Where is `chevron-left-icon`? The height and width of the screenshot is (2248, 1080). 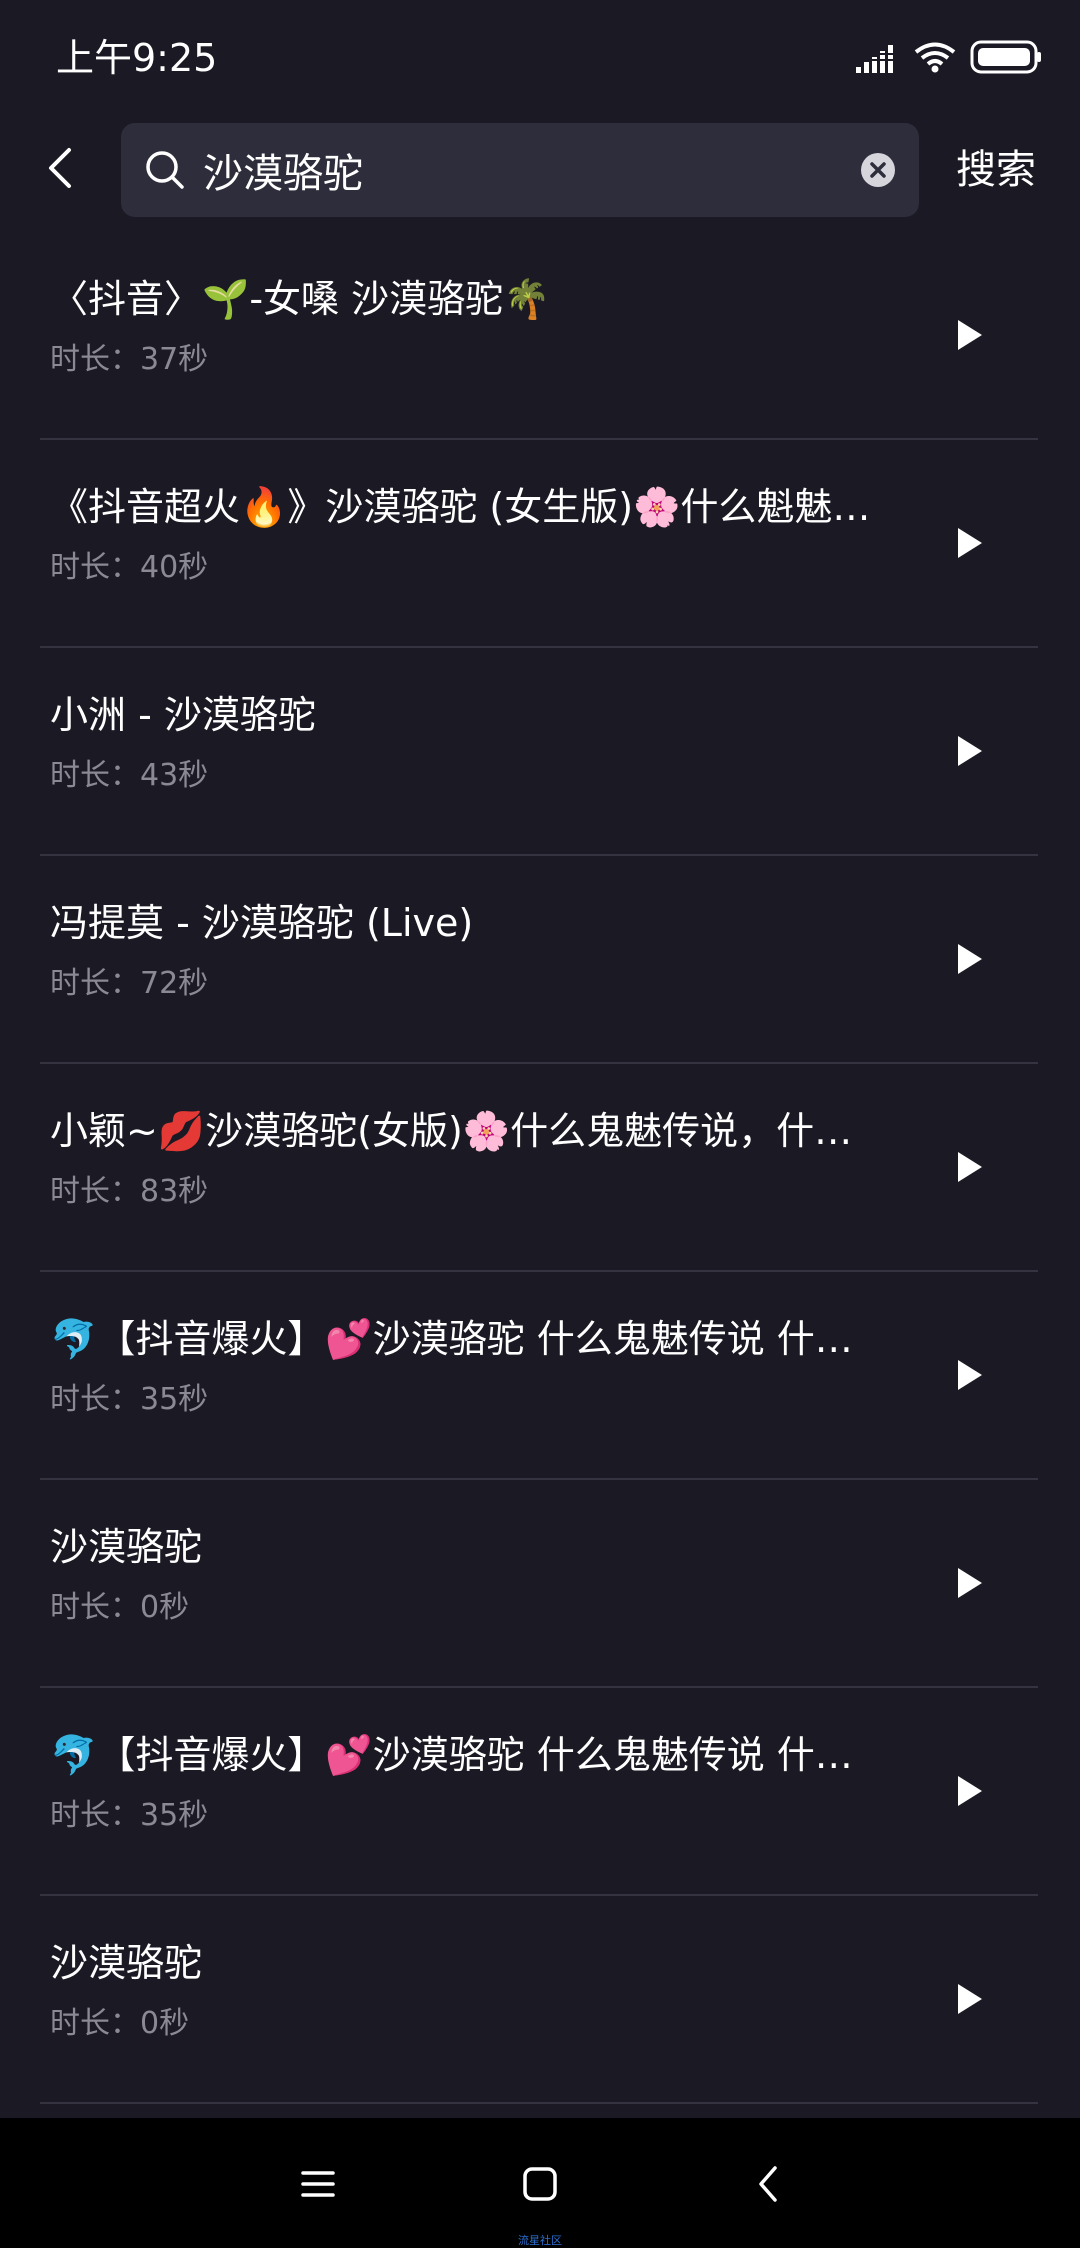
chevron-left-icon is located at coordinates (60, 170).